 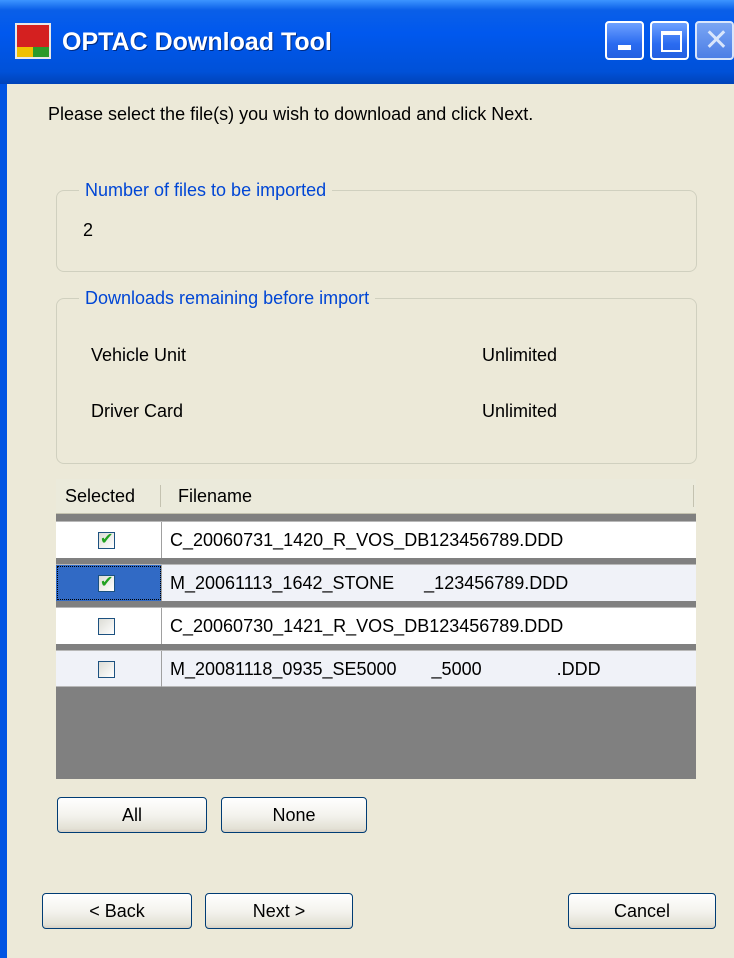 I want to click on cancel-button: Cancel, so click(x=642, y=911).